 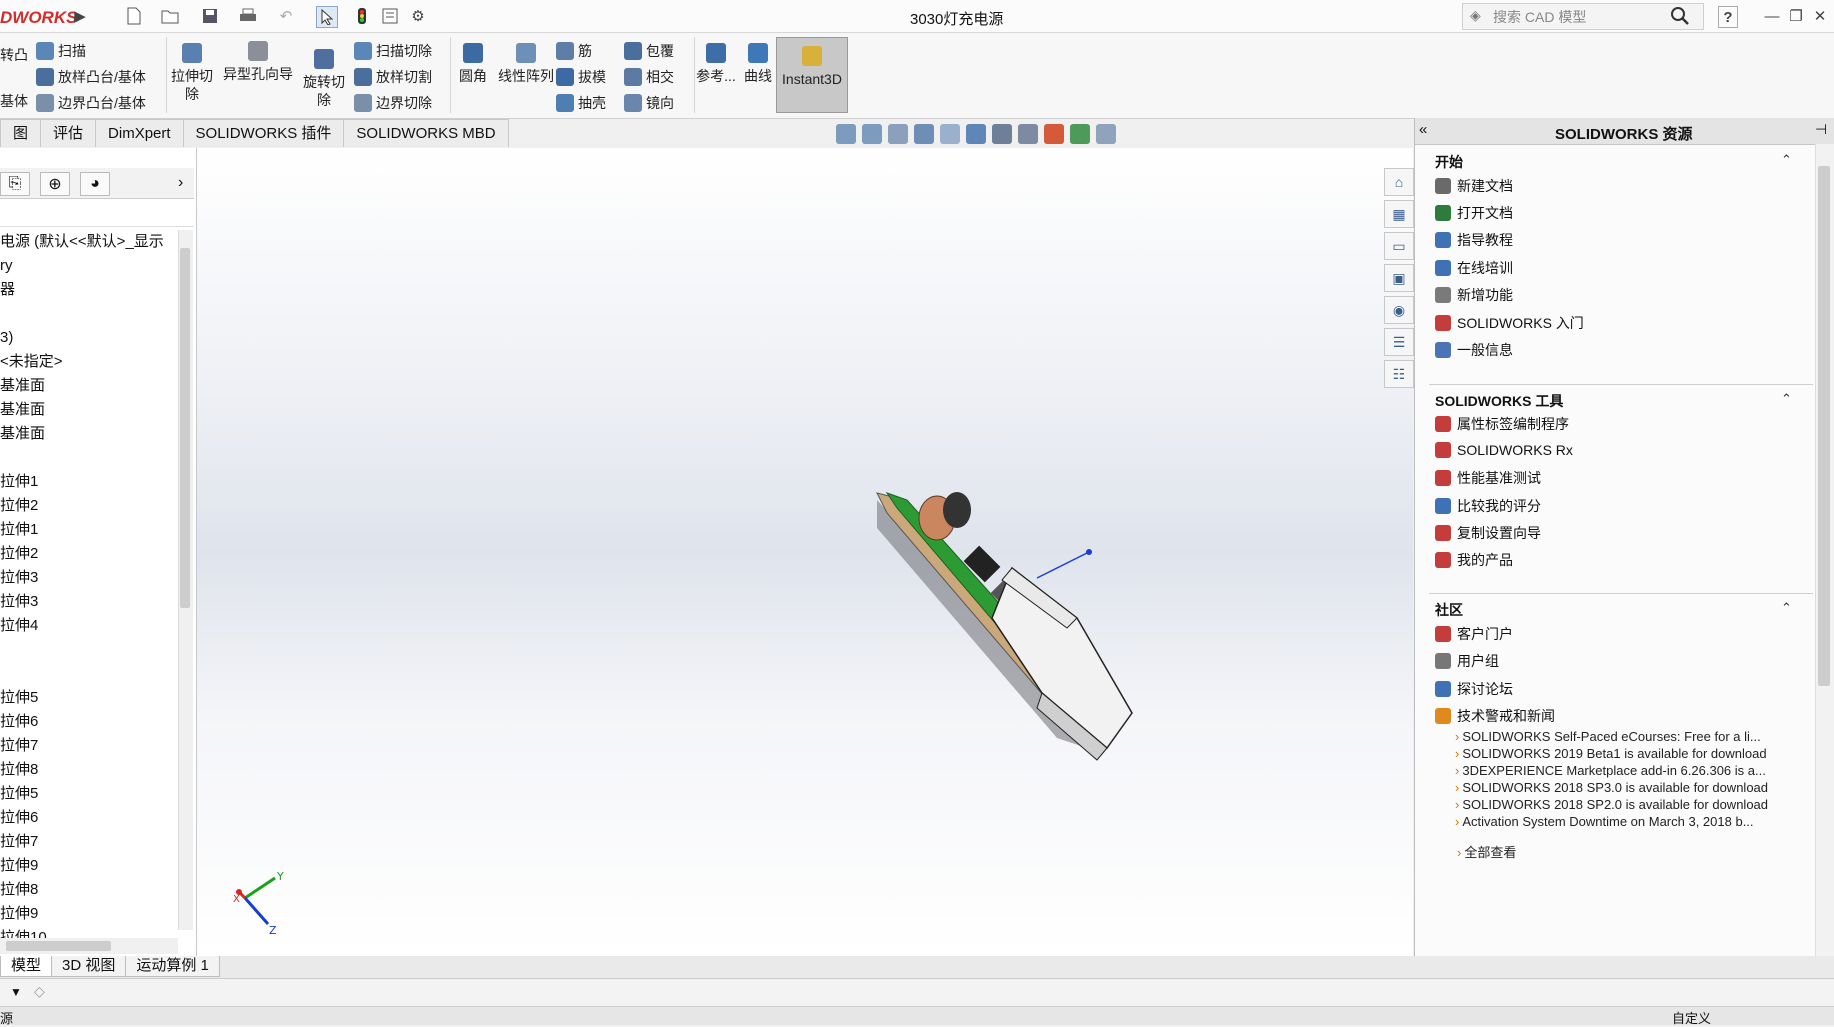 What do you see at coordinates (26, 966) in the screenshot?
I see `tab-model: 模型` at bounding box center [26, 966].